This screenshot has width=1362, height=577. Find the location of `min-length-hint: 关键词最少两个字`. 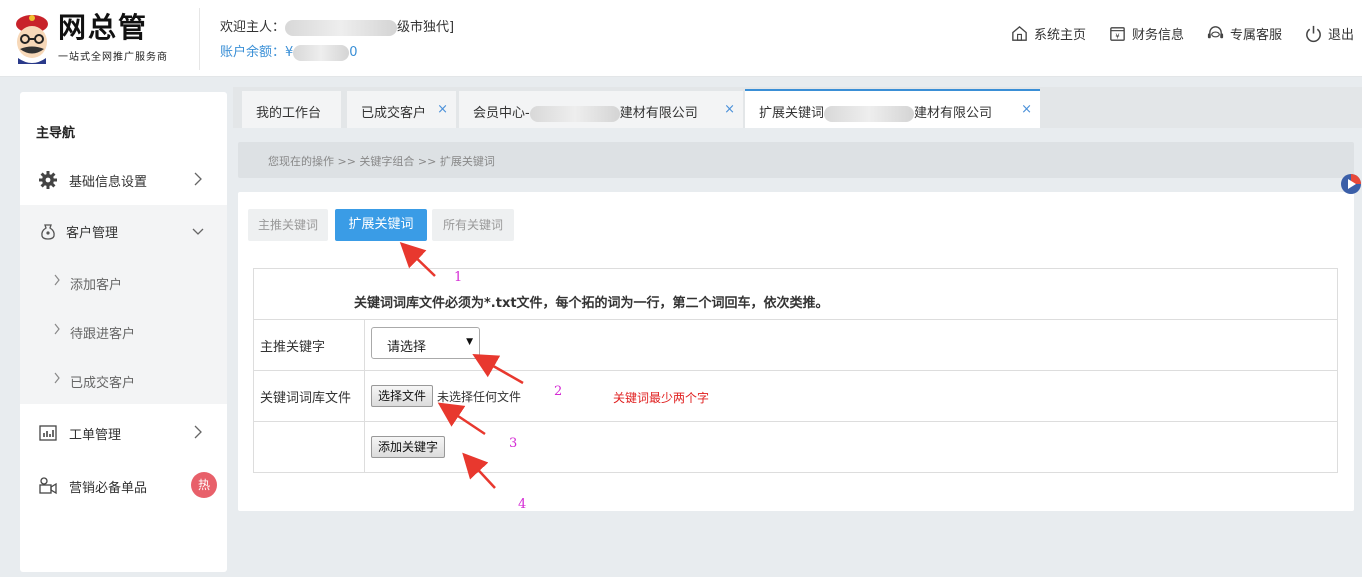

min-length-hint: 关键词最少两个字 is located at coordinates (661, 398).